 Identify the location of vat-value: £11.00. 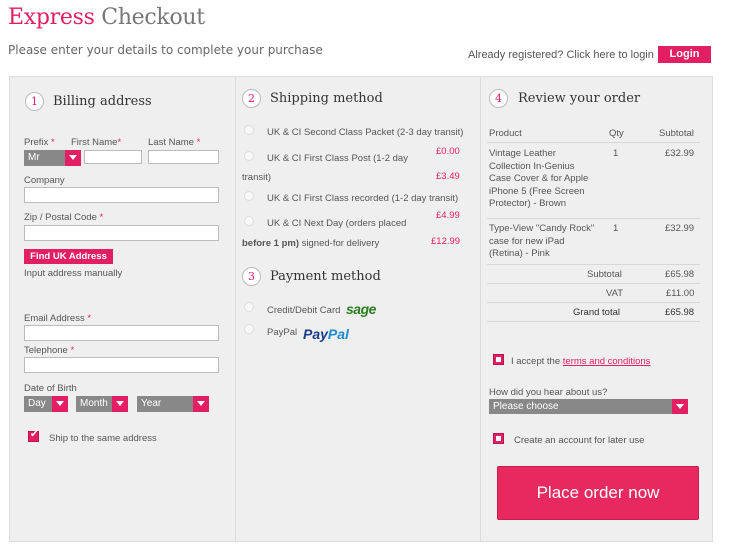
(680, 293).